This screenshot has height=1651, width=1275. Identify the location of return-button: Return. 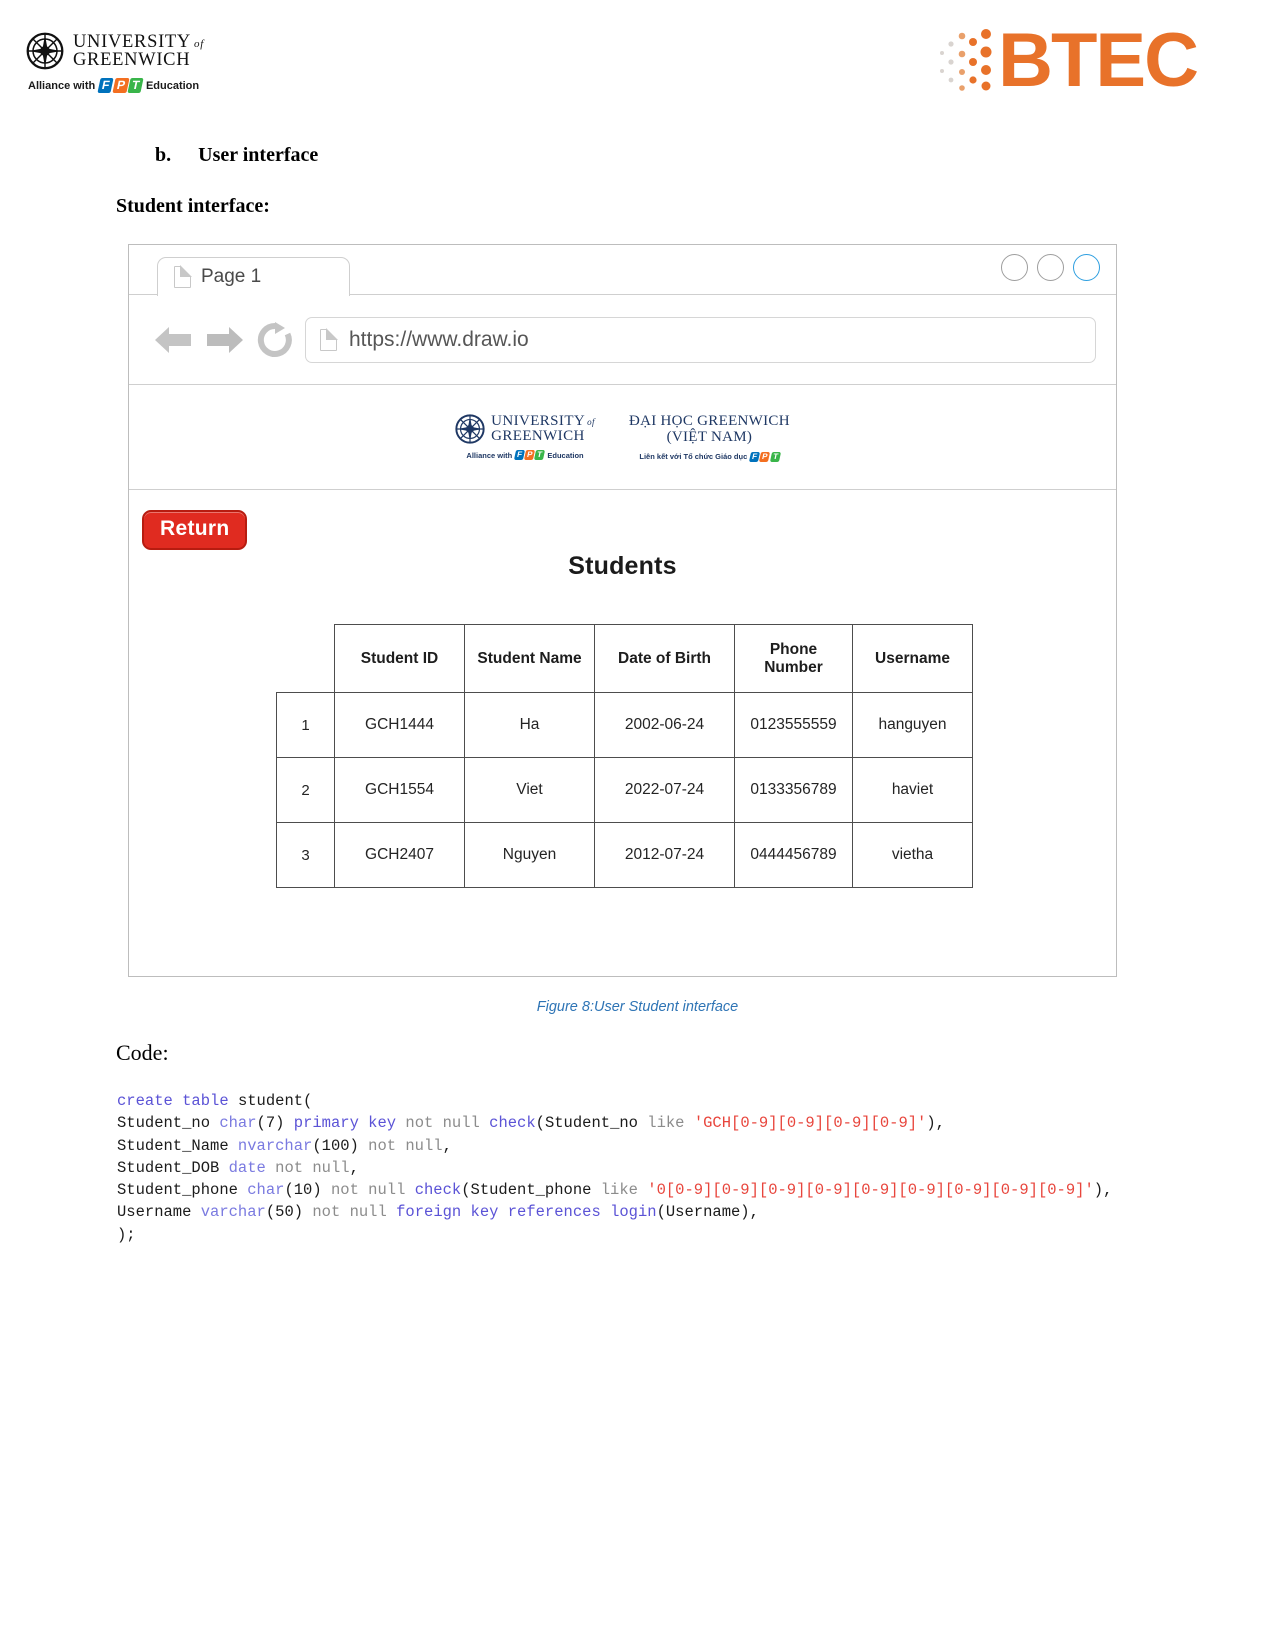
(195, 530).